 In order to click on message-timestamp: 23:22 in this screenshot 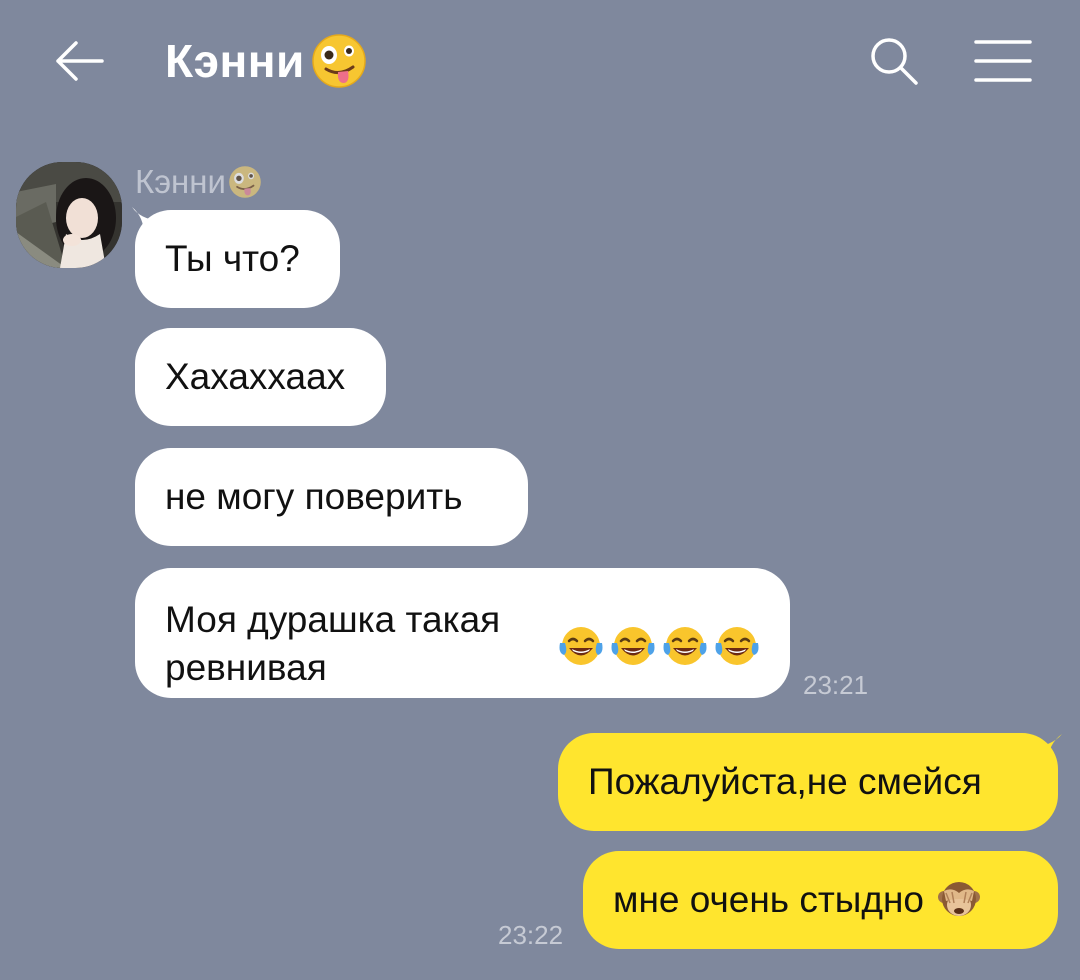, I will do `click(531, 935)`.